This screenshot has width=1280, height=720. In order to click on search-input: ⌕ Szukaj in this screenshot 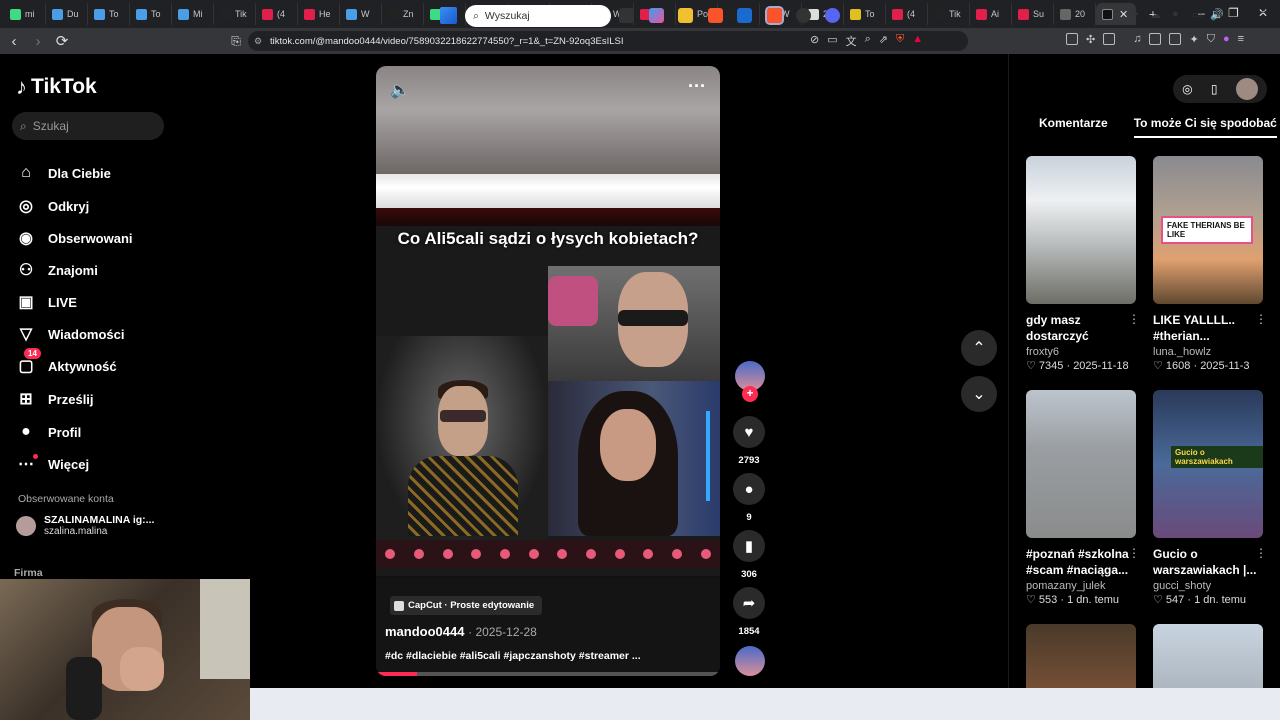, I will do `click(88, 126)`.